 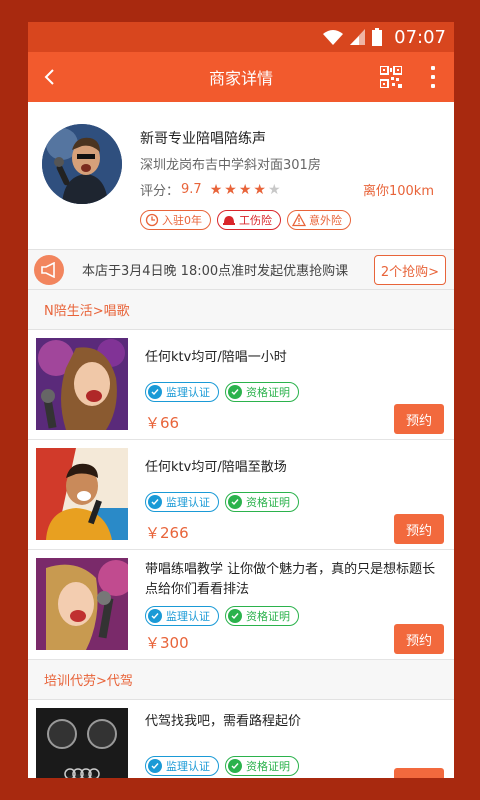 I want to click on status-bar: 07:07, so click(x=241, y=37).